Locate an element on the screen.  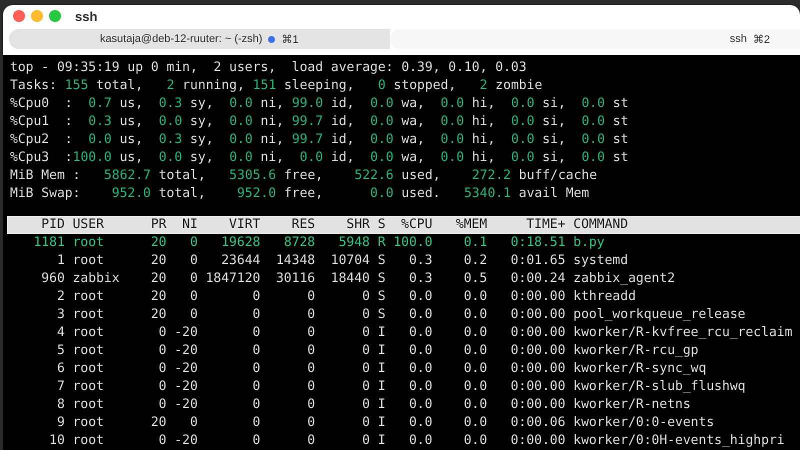
tab: kasutaja@deb-12-ruuter: ~ (-zsh) ⌘1 is located at coordinates (199, 39).